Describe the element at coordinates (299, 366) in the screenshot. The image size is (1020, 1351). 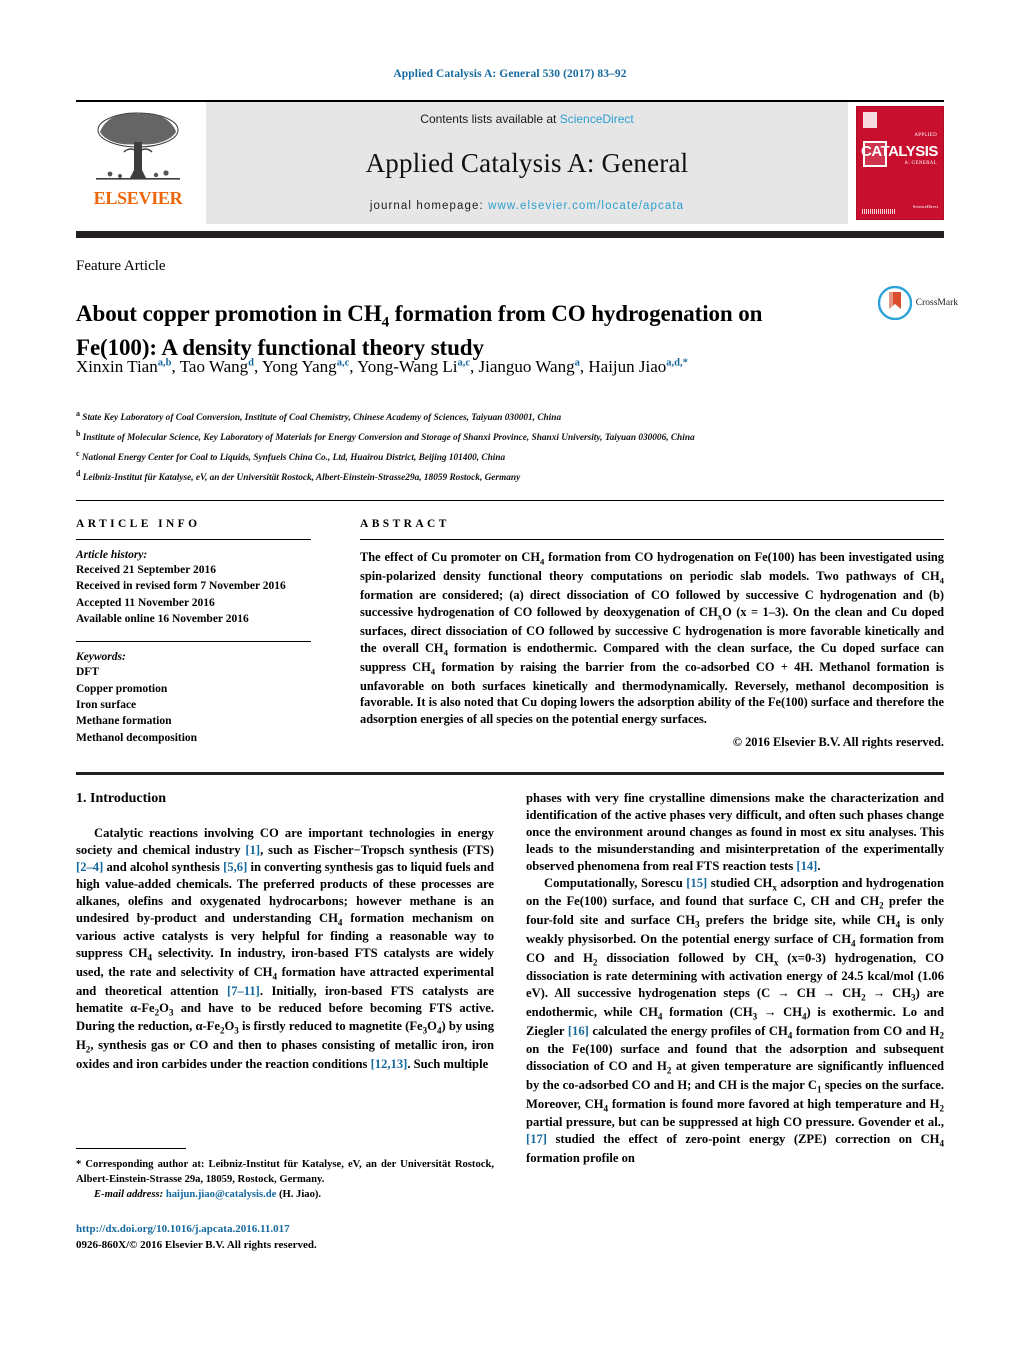
I see `author-name: Yong Yang` at that location.